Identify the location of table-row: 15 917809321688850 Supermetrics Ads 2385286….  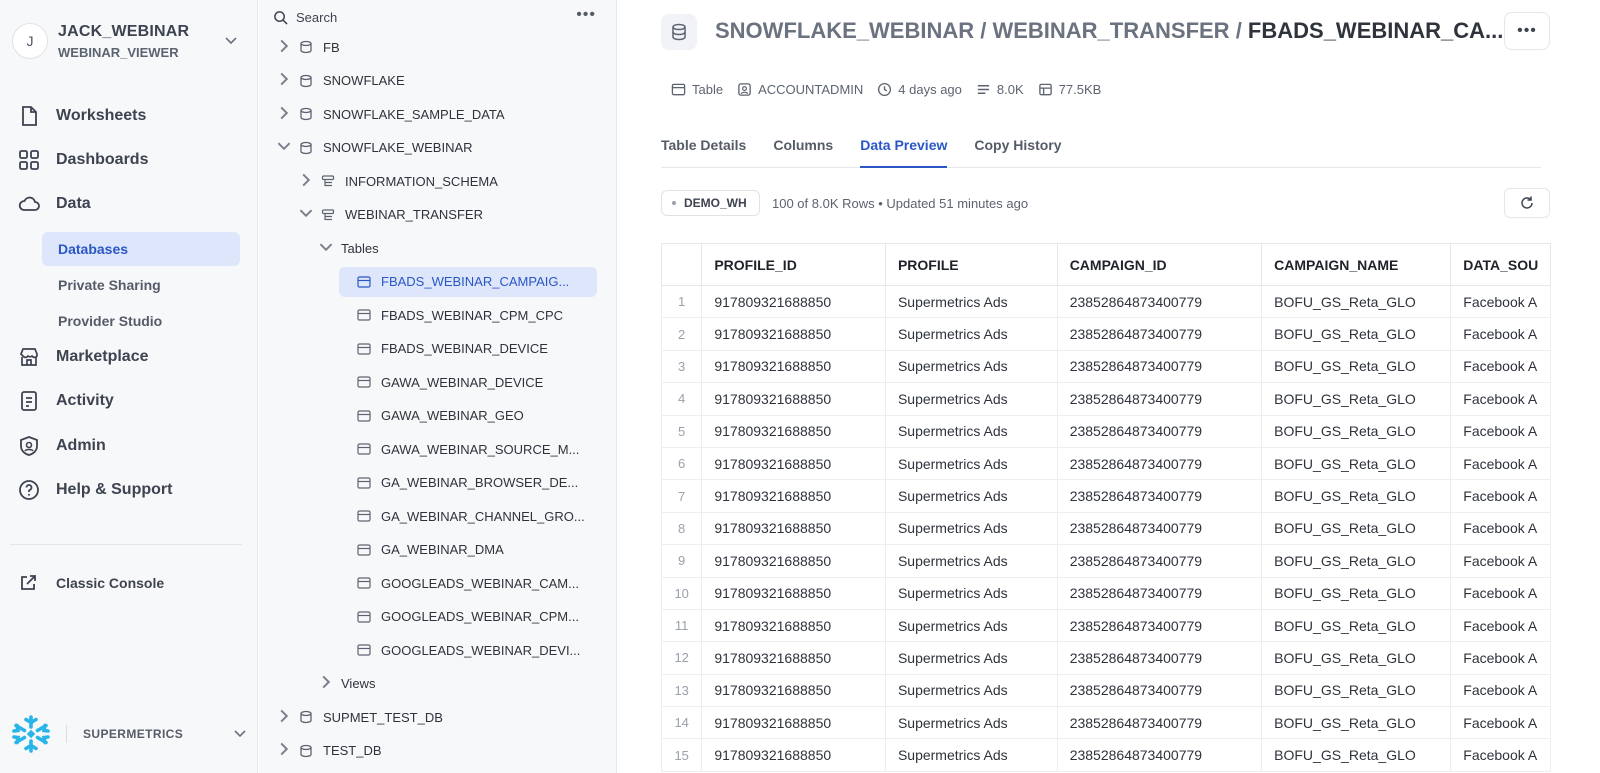
(1106, 755).